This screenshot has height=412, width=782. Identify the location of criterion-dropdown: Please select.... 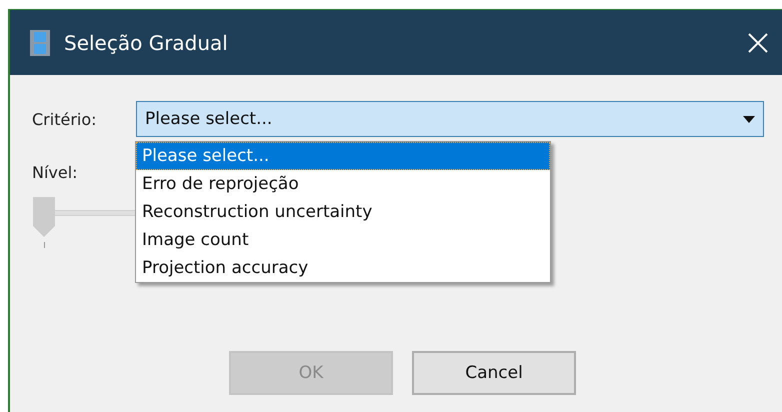
(450, 119).